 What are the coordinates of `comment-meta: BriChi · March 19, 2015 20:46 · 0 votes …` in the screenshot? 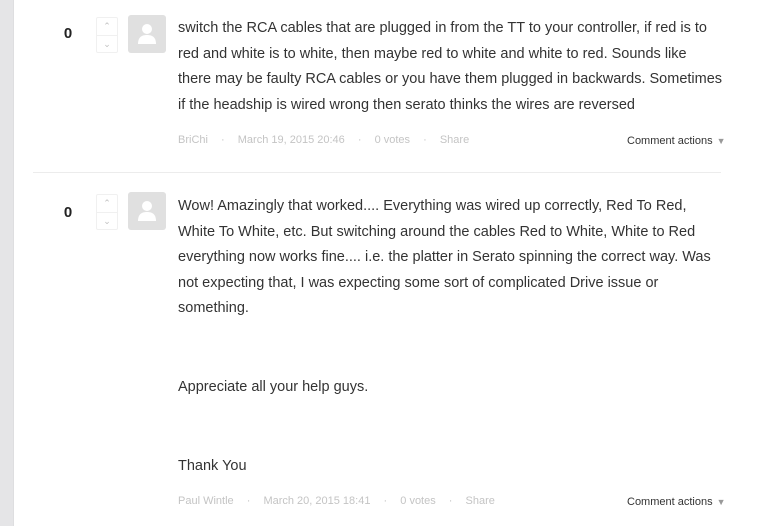 It's located at (323, 140).